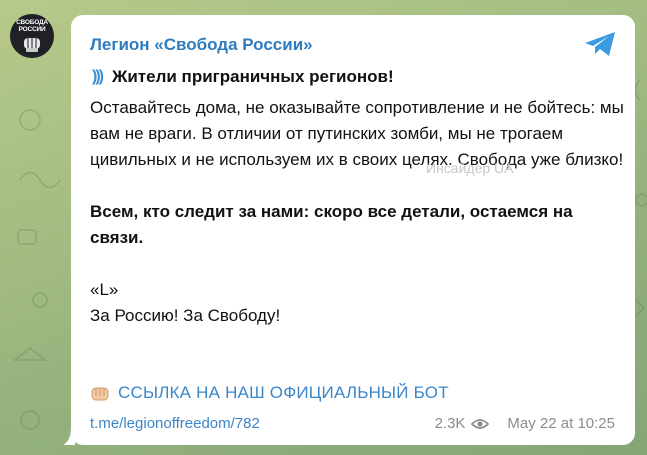 Image resolution: width=647 pixels, height=455 pixels. Describe the element at coordinates (175, 423) in the screenshot. I see `message-permalink: t.me/legionoffreedom/782` at that location.